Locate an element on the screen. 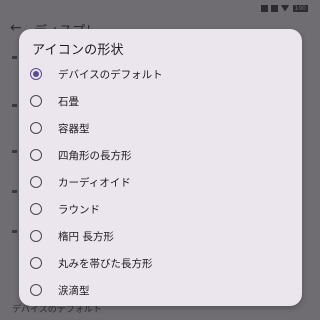 This screenshot has height=320, width=320. option-cobblestone: 石畳 is located at coordinates (160, 101).